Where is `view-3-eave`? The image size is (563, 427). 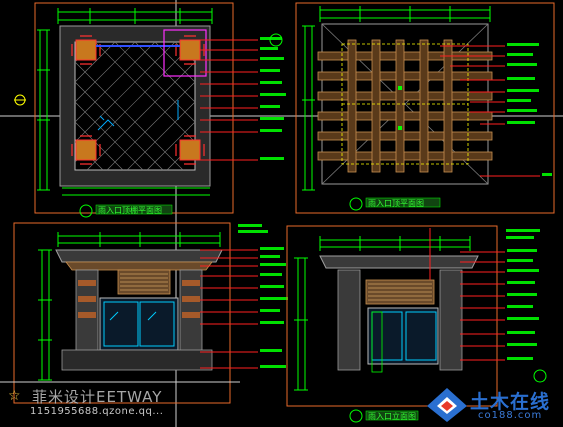 view-3-eave is located at coordinates (139, 266).